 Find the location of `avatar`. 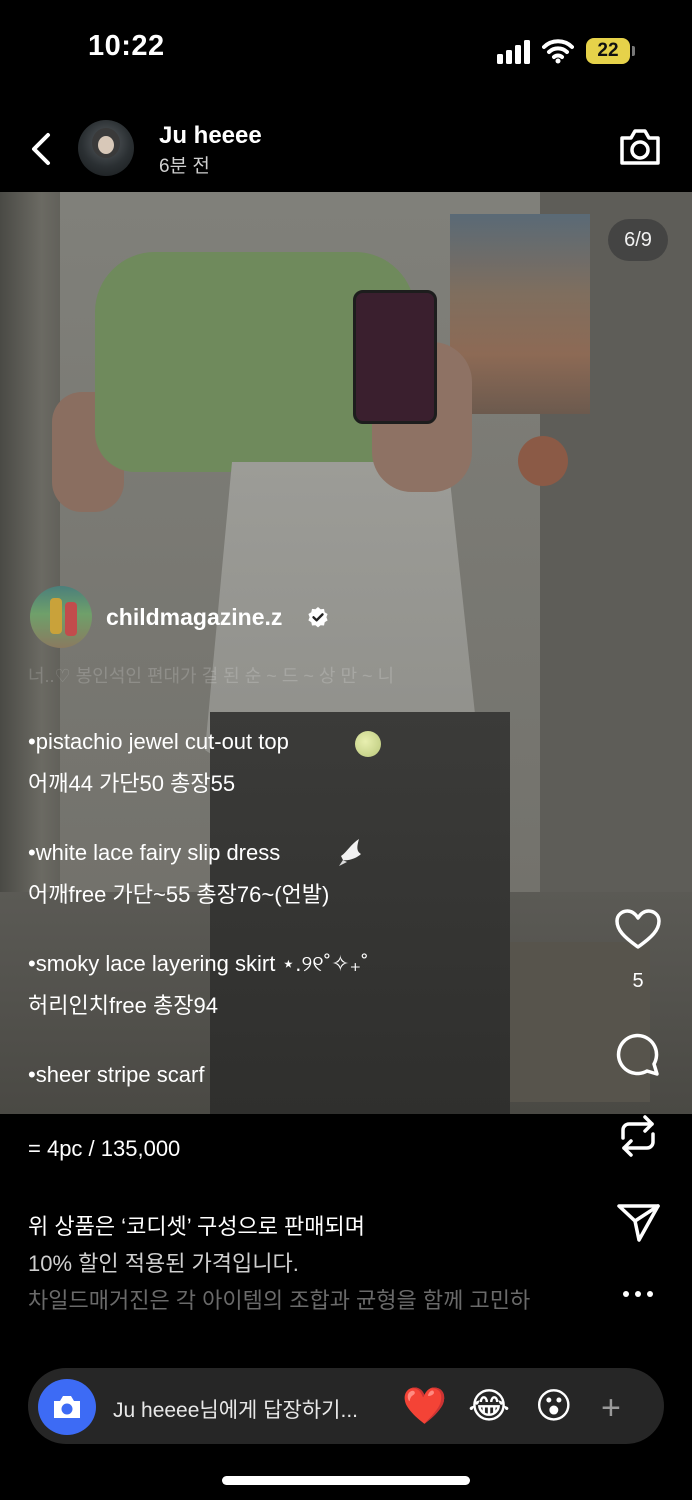

avatar is located at coordinates (106, 148).